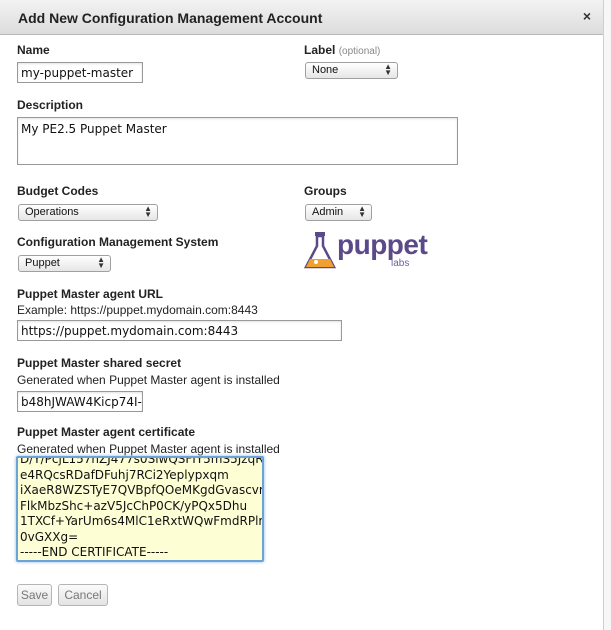  What do you see at coordinates (106, 432) in the screenshot?
I see `certificate-label: Puppet Master agent certificate` at bounding box center [106, 432].